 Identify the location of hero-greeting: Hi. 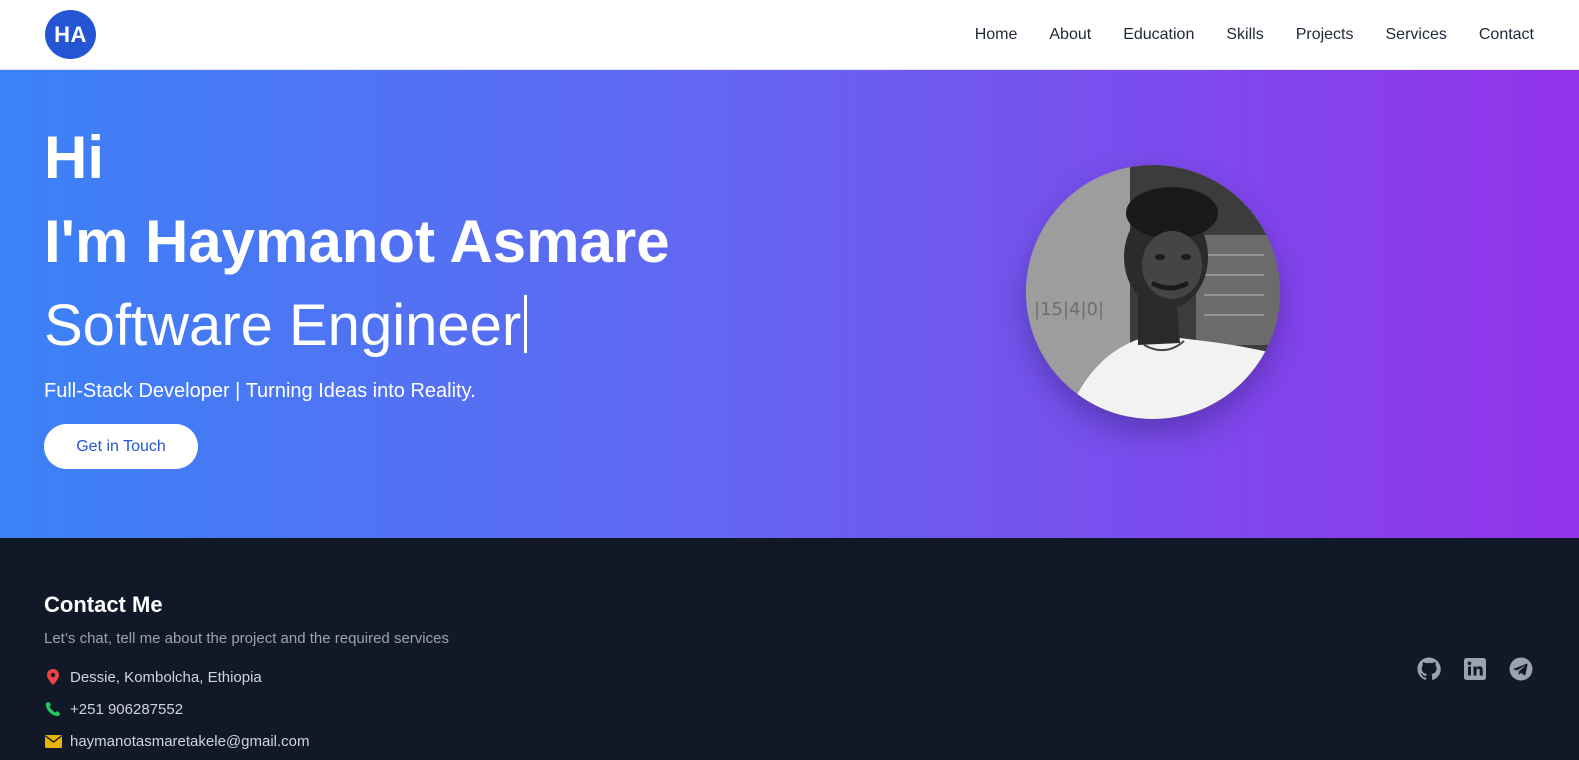
(74, 157).